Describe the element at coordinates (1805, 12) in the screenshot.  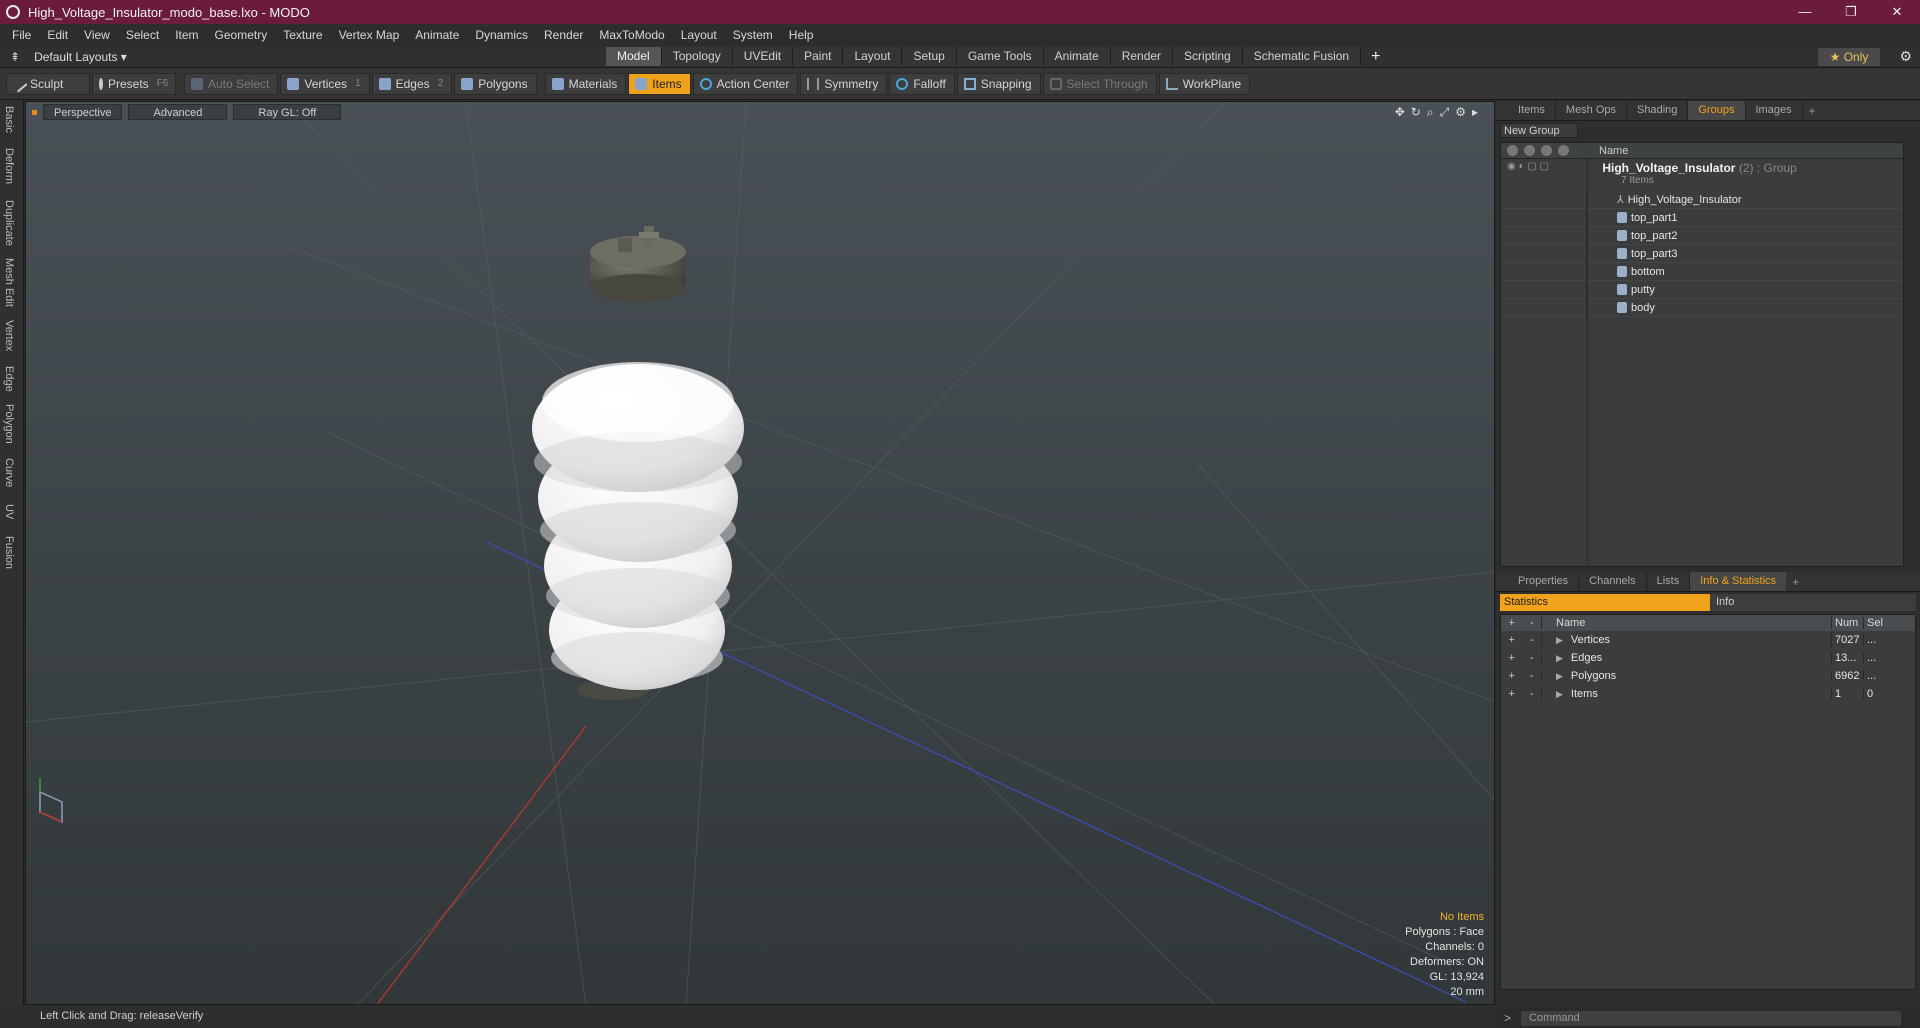
I see `minimize-button: —` at that location.